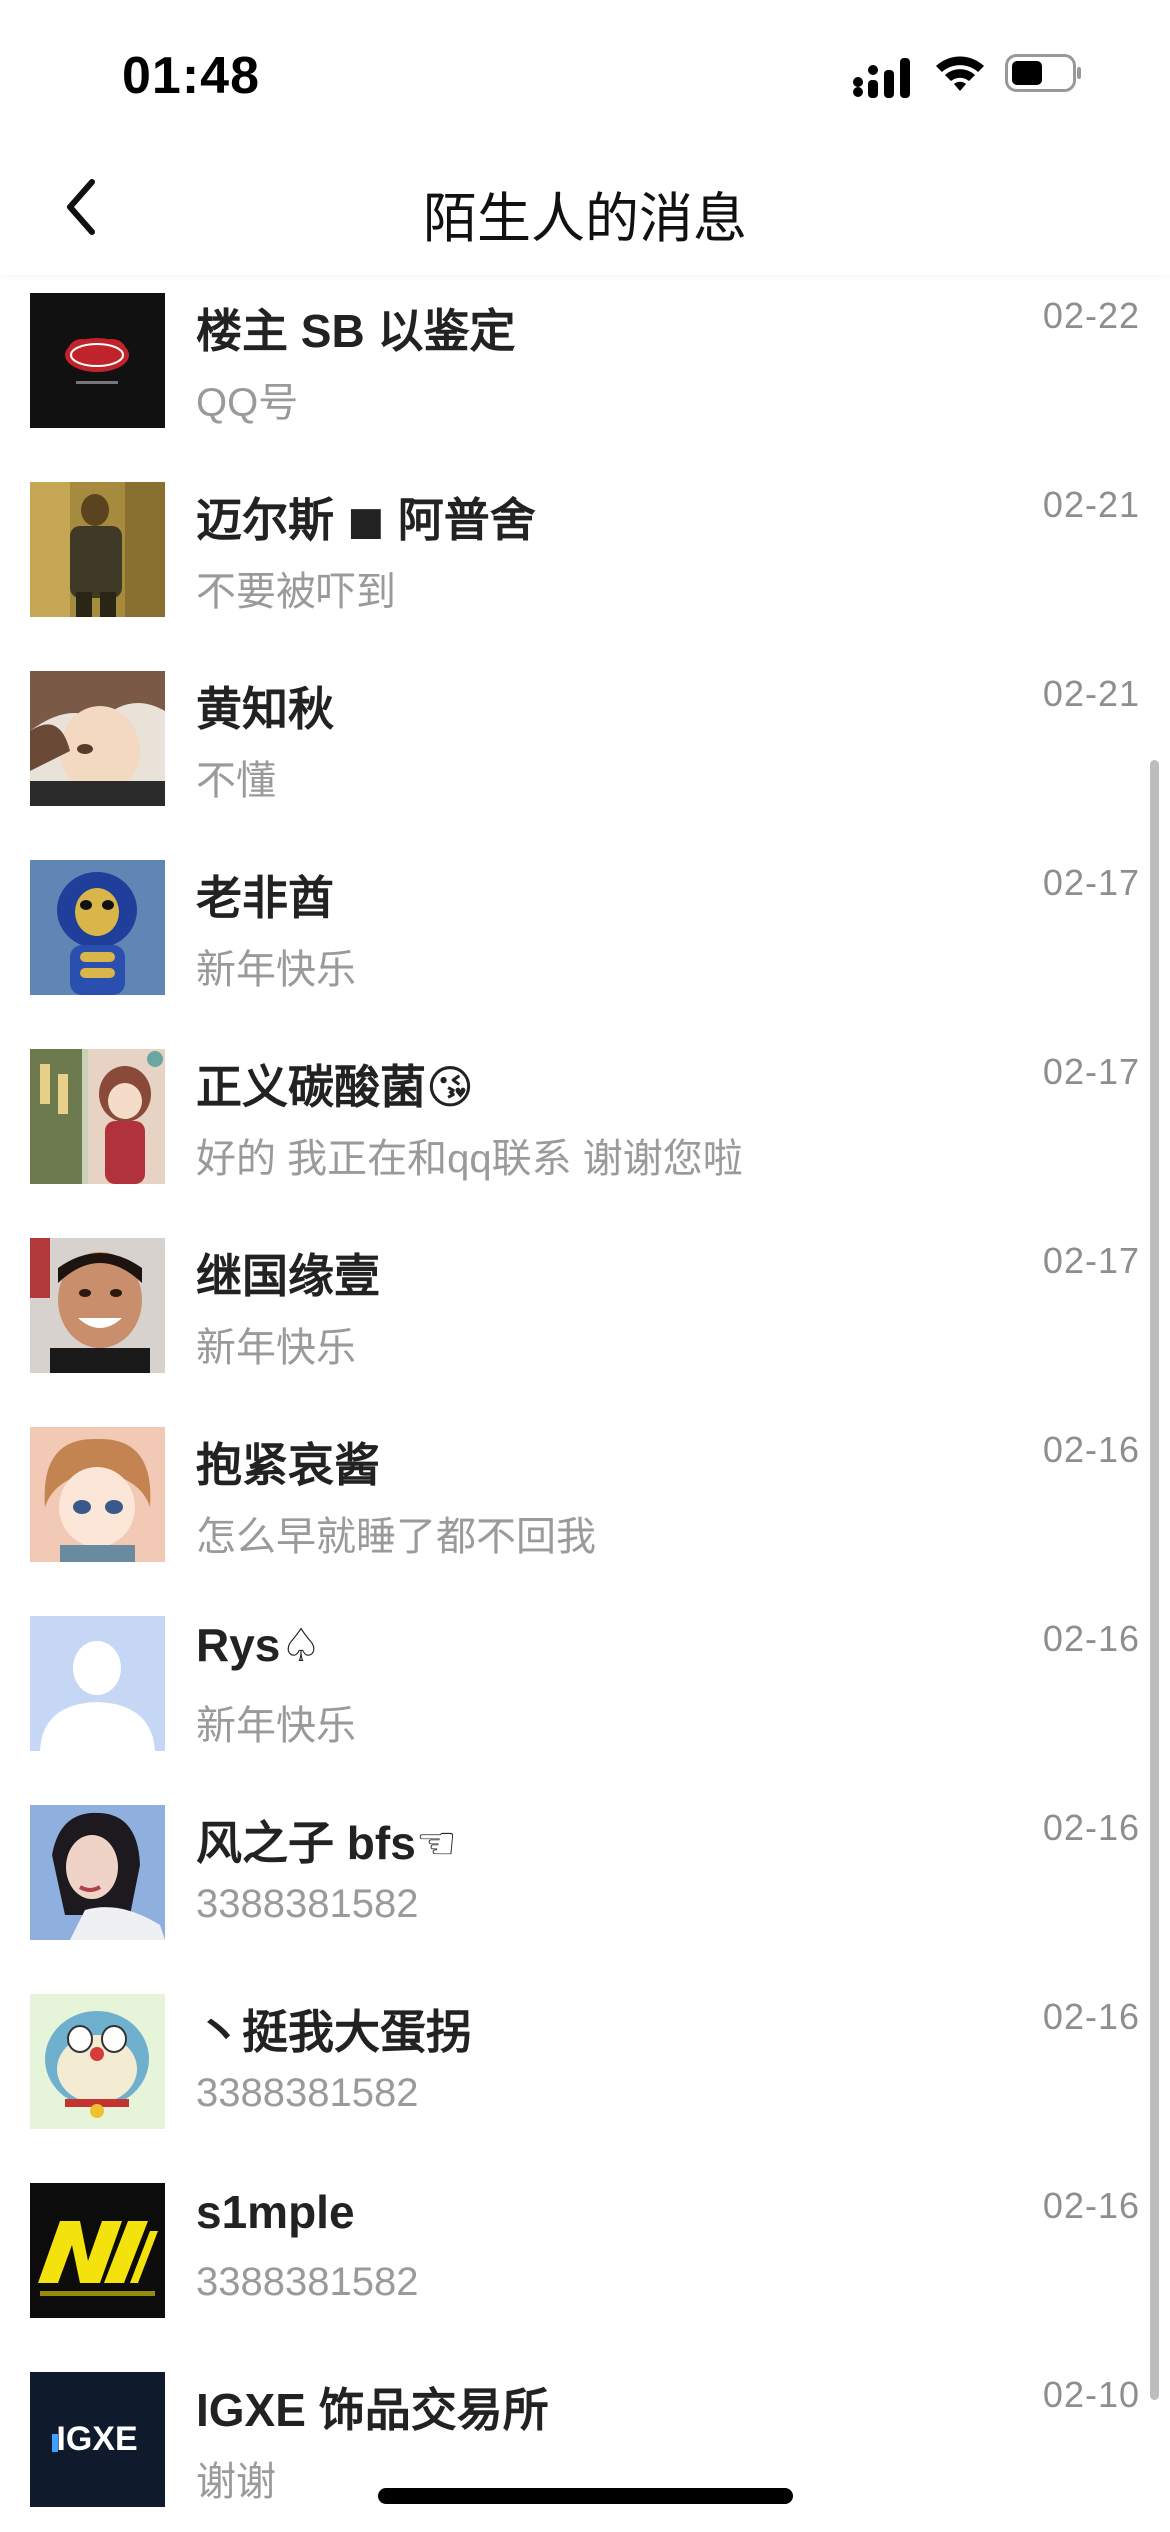 Image resolution: width=1170 pixels, height=2532 pixels. Describe the element at coordinates (275, 2212) in the screenshot. I see `sender-name: s1mple` at that location.